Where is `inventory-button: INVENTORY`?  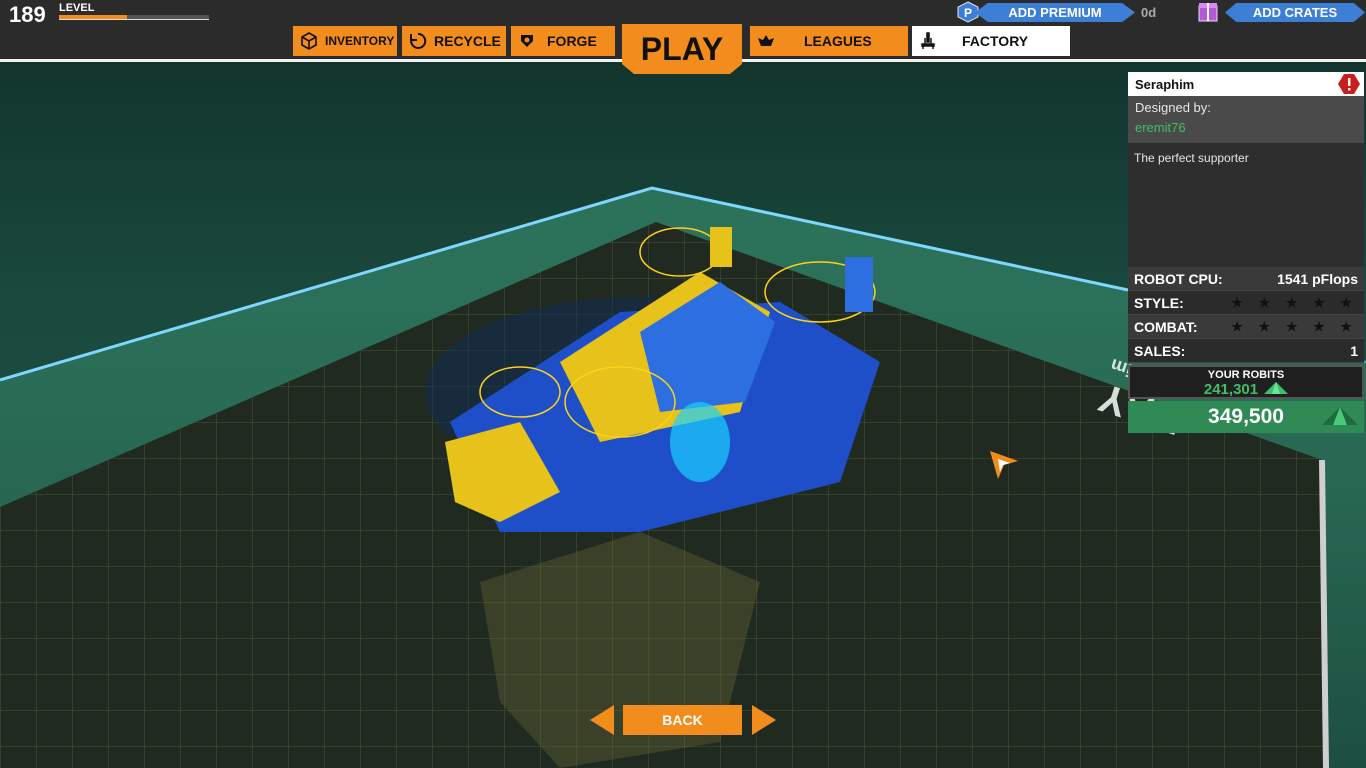 inventory-button: INVENTORY is located at coordinates (345, 41).